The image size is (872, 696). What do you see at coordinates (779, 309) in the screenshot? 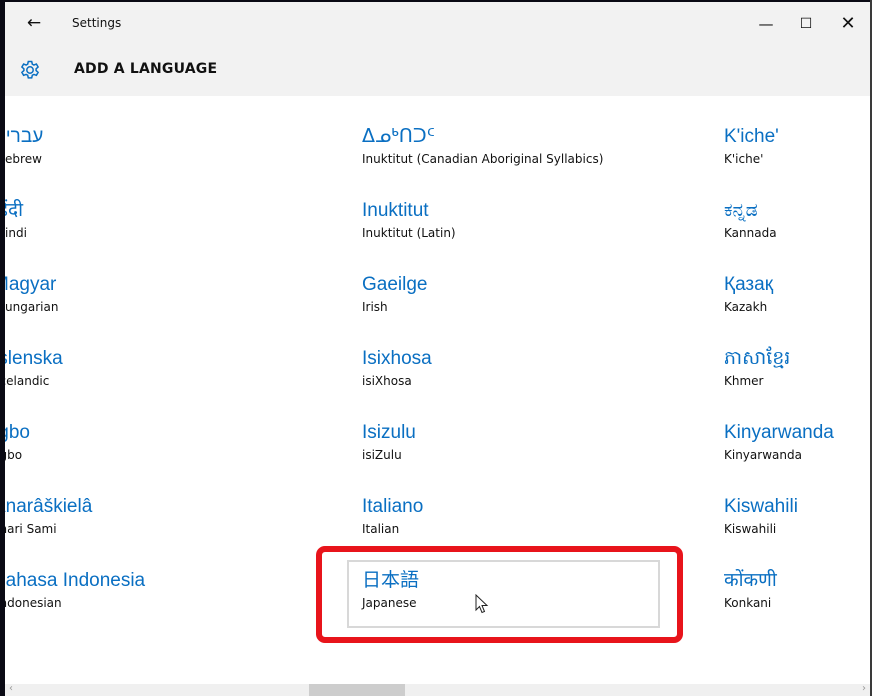
I see `language-item-kazakh: Қазақ Kazakh` at bounding box center [779, 309].